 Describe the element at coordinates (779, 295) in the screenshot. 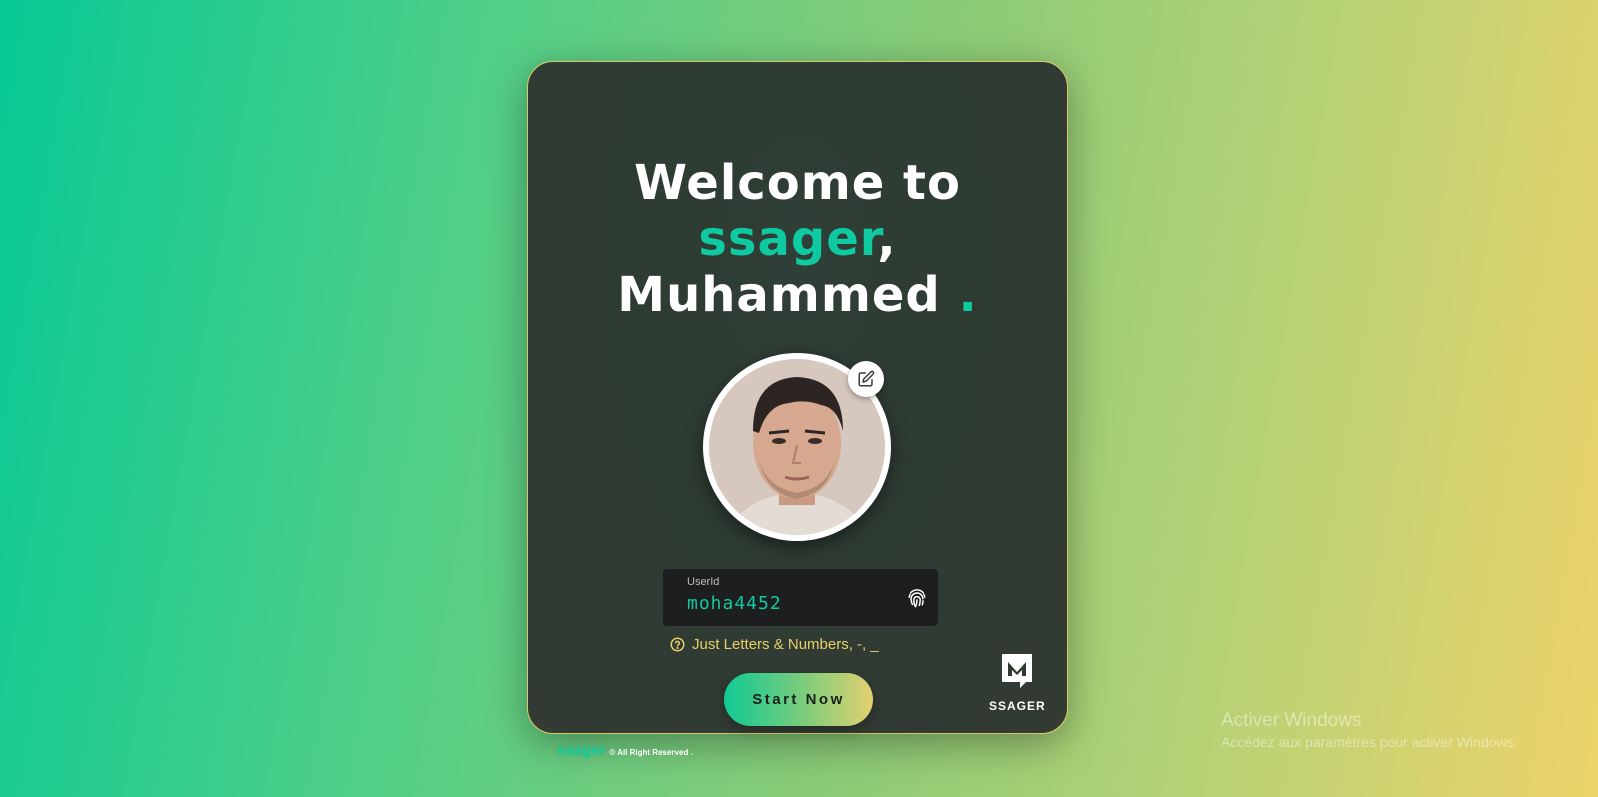

I see `user-name: Muhammed` at that location.